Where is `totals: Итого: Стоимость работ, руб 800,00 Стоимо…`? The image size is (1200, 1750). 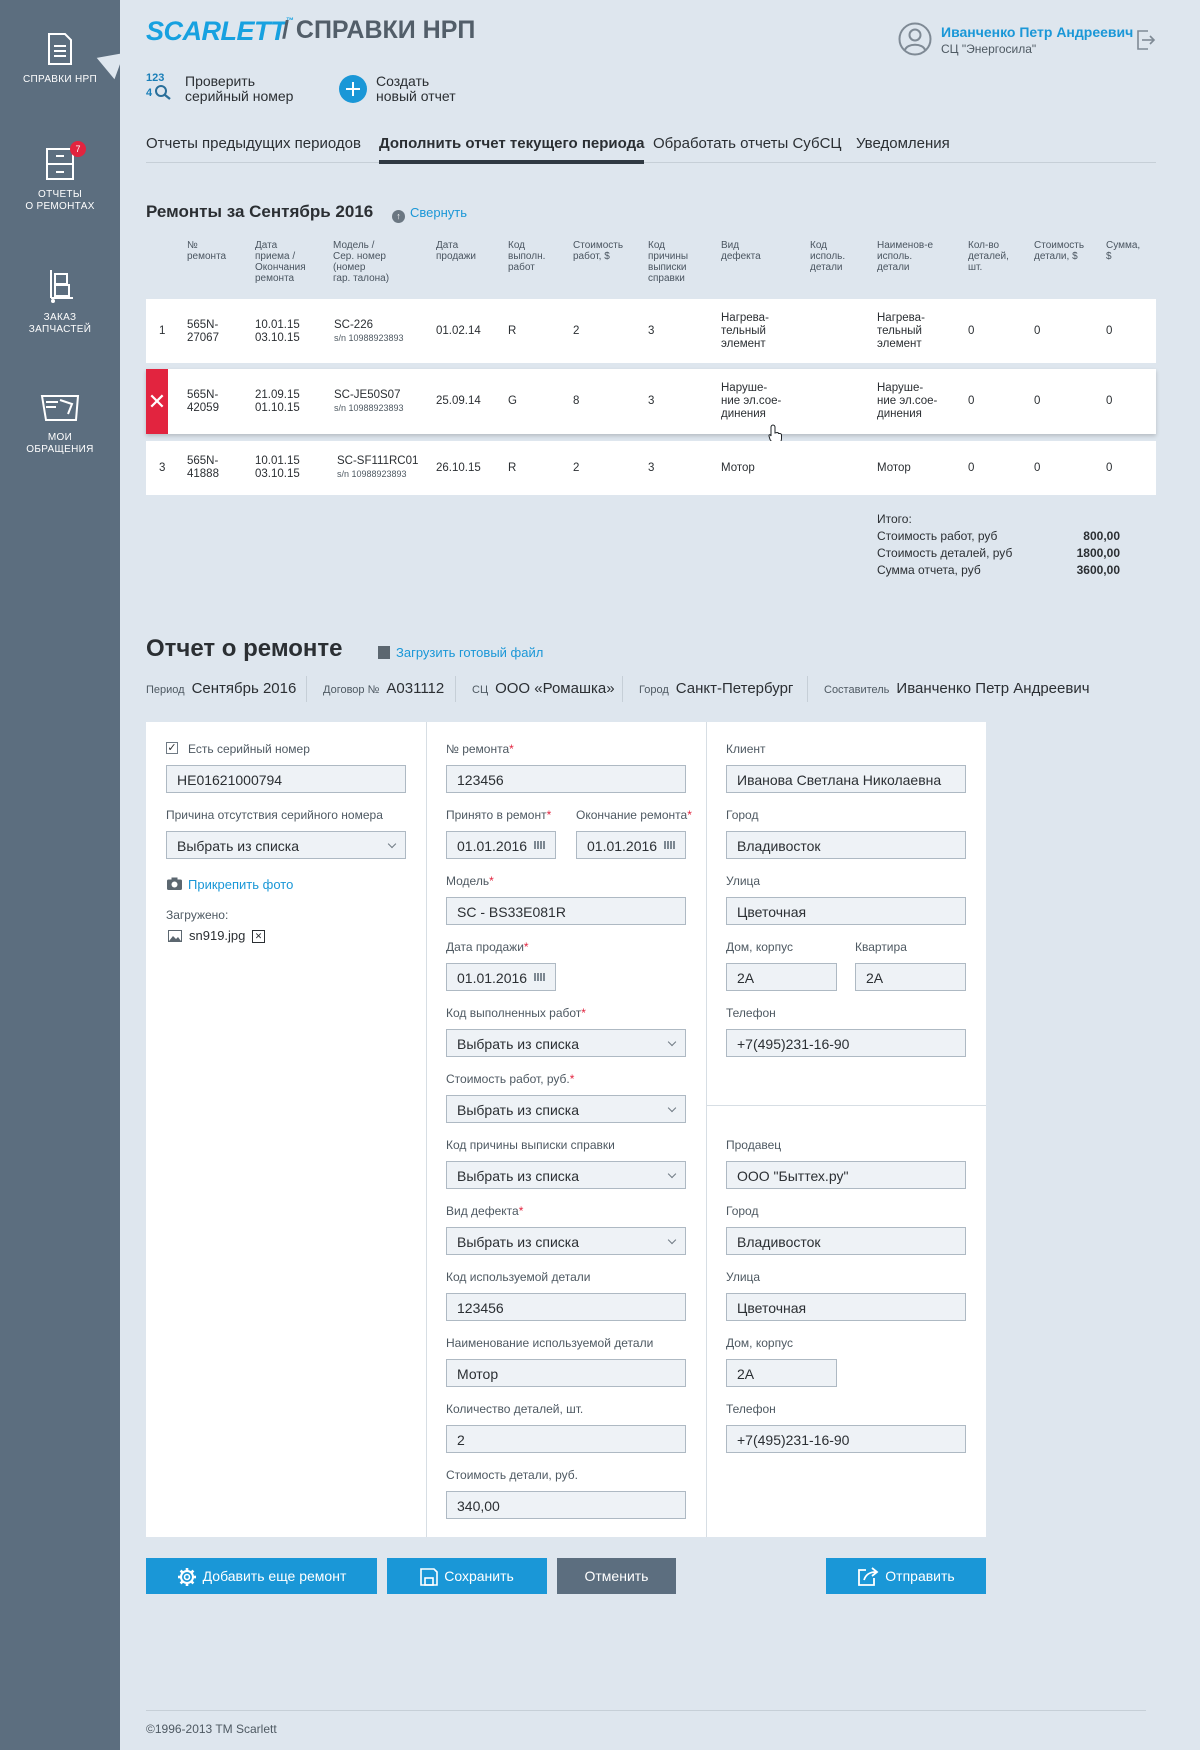
totals: Итого: Стоимость работ, руб 800,00 Стоимо… is located at coordinates (998, 546).